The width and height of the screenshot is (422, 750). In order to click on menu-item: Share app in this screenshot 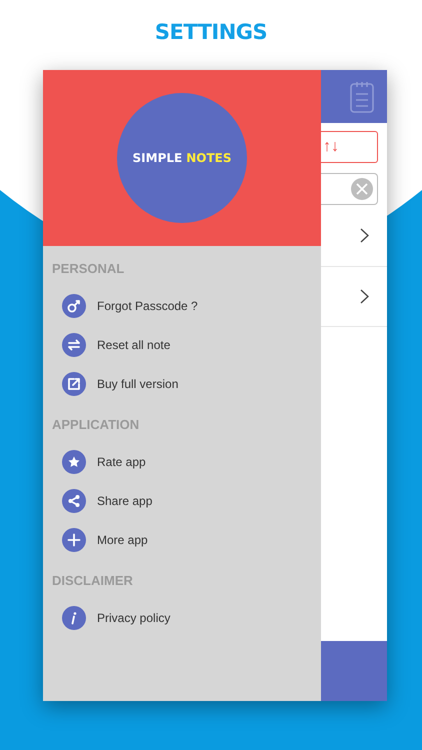, I will do `click(124, 501)`.